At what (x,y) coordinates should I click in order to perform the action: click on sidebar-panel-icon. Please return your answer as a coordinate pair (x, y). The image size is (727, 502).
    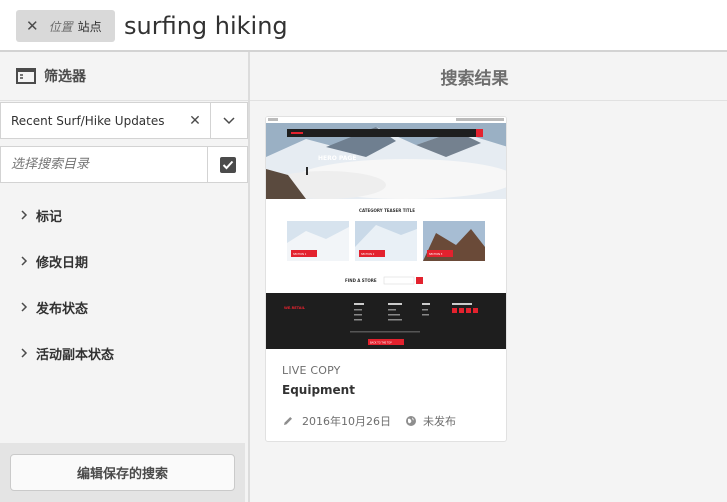
    Looking at the image, I should click on (26, 76).